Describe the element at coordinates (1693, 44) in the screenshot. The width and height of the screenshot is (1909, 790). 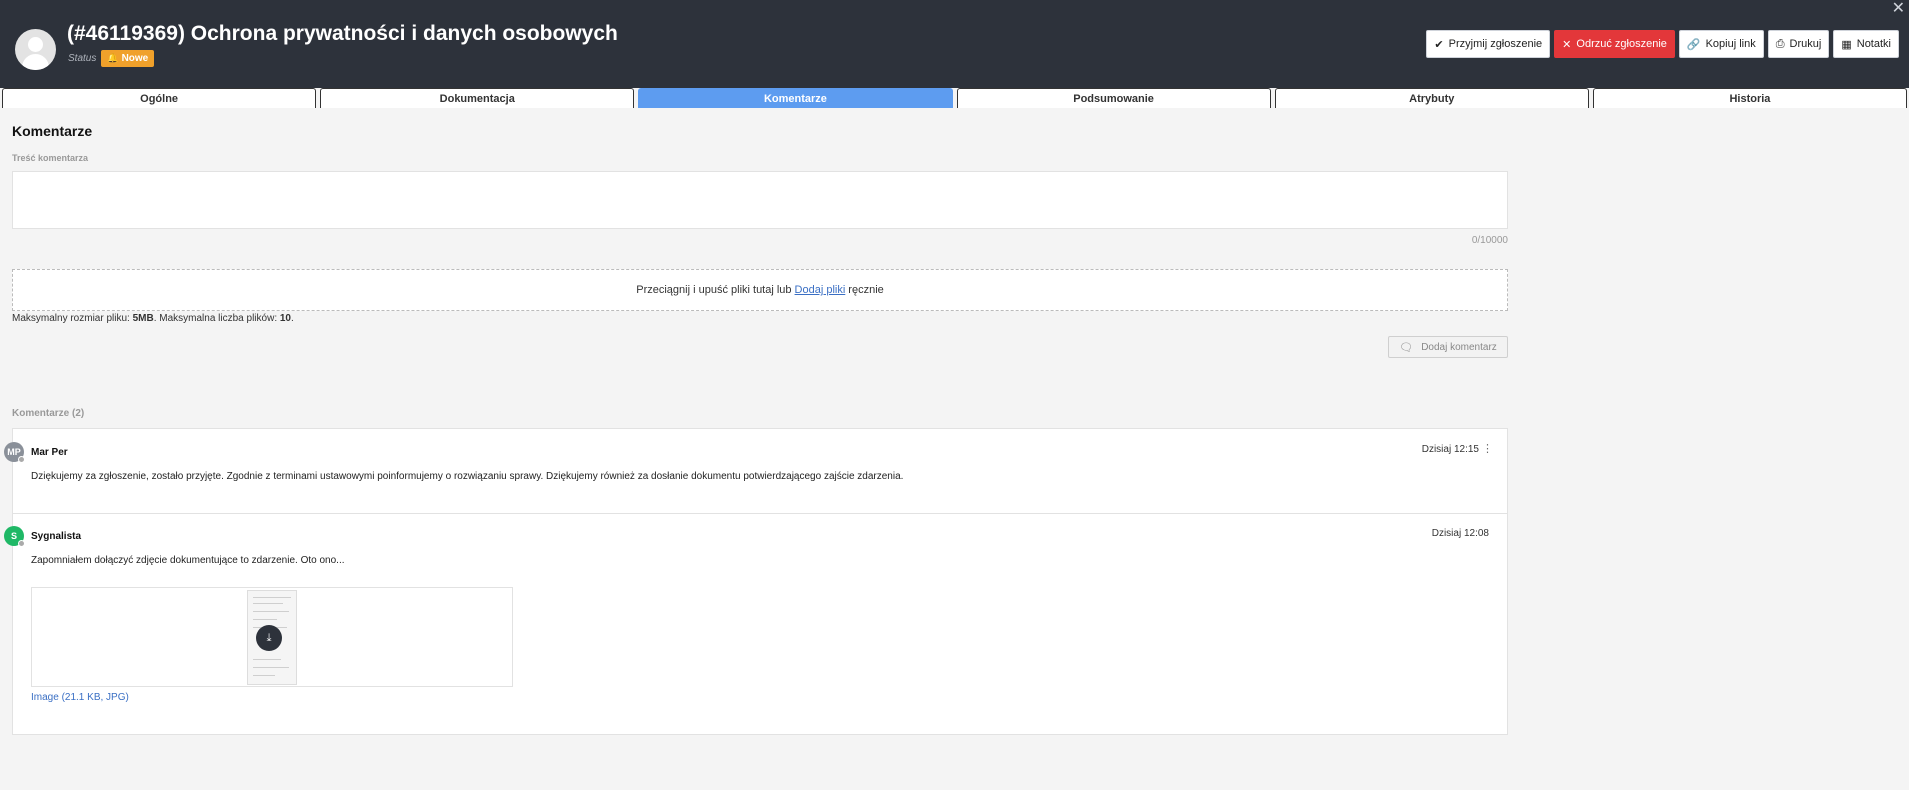
I see `link-icon: 🔗` at that location.